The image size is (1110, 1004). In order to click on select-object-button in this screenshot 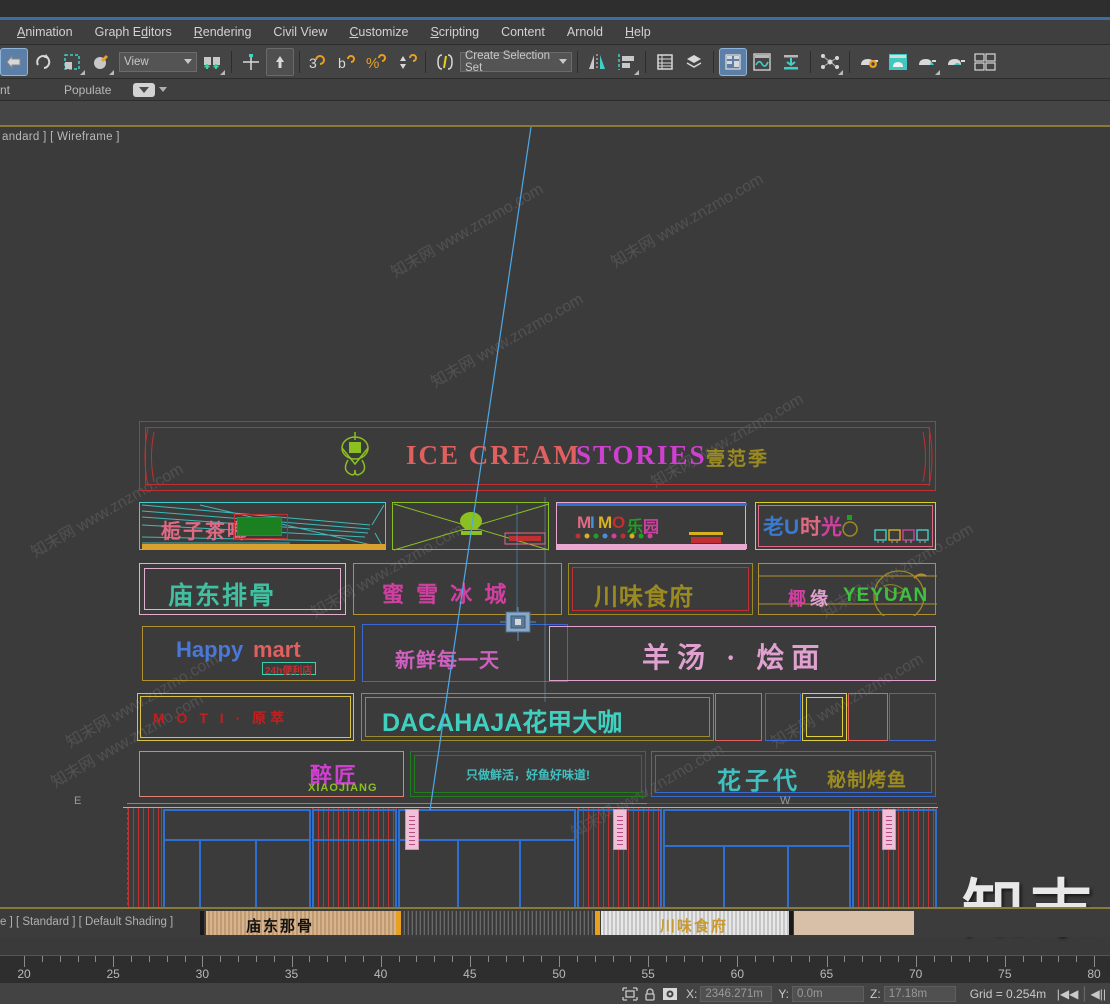, I will do `click(72, 62)`.